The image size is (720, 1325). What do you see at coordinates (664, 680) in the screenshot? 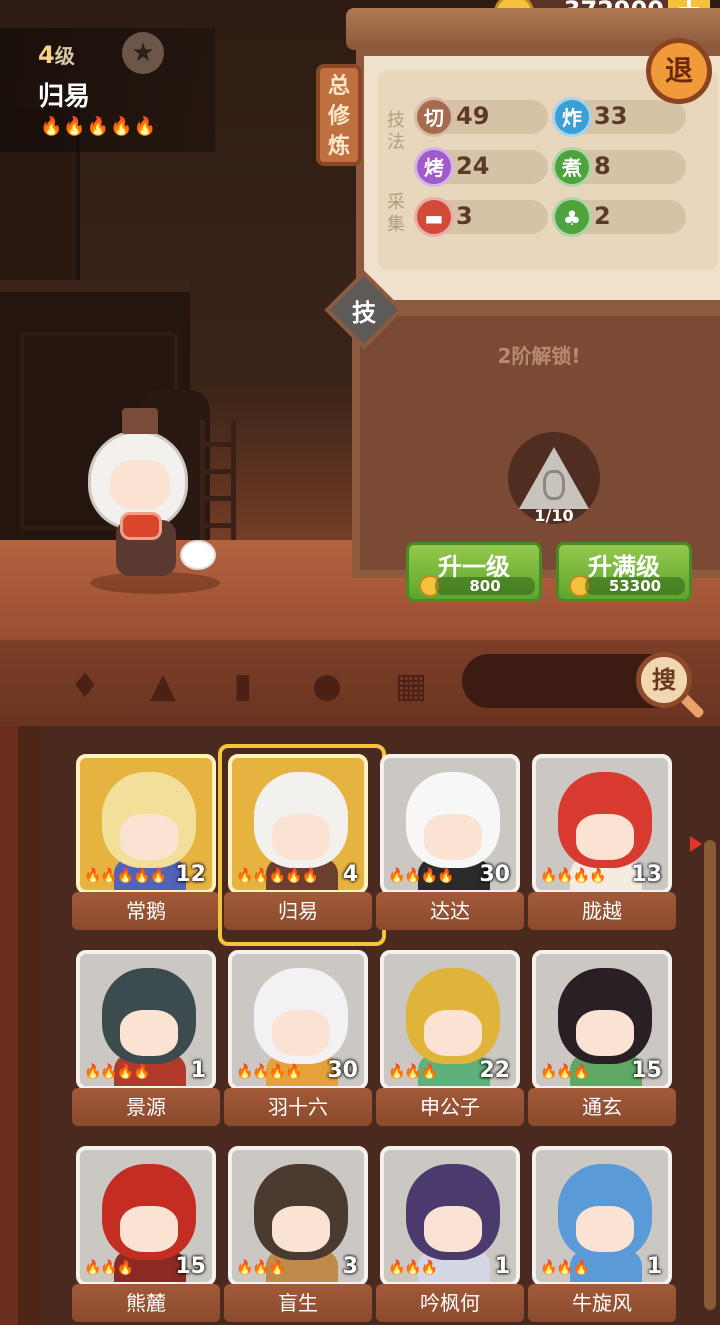
I see `search-button: 搜` at bounding box center [664, 680].